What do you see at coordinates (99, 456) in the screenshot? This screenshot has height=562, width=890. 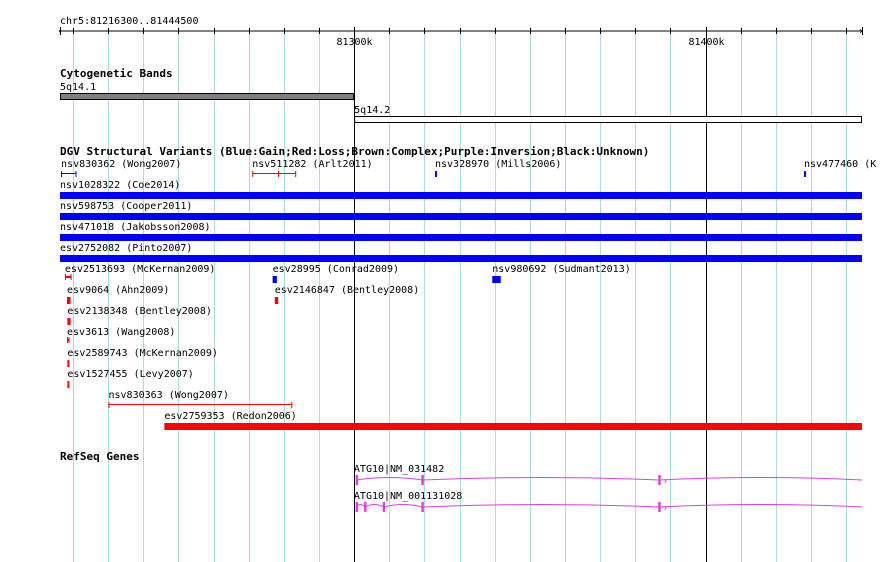 I see `refseq-track-title: RefSeq Genes` at bounding box center [99, 456].